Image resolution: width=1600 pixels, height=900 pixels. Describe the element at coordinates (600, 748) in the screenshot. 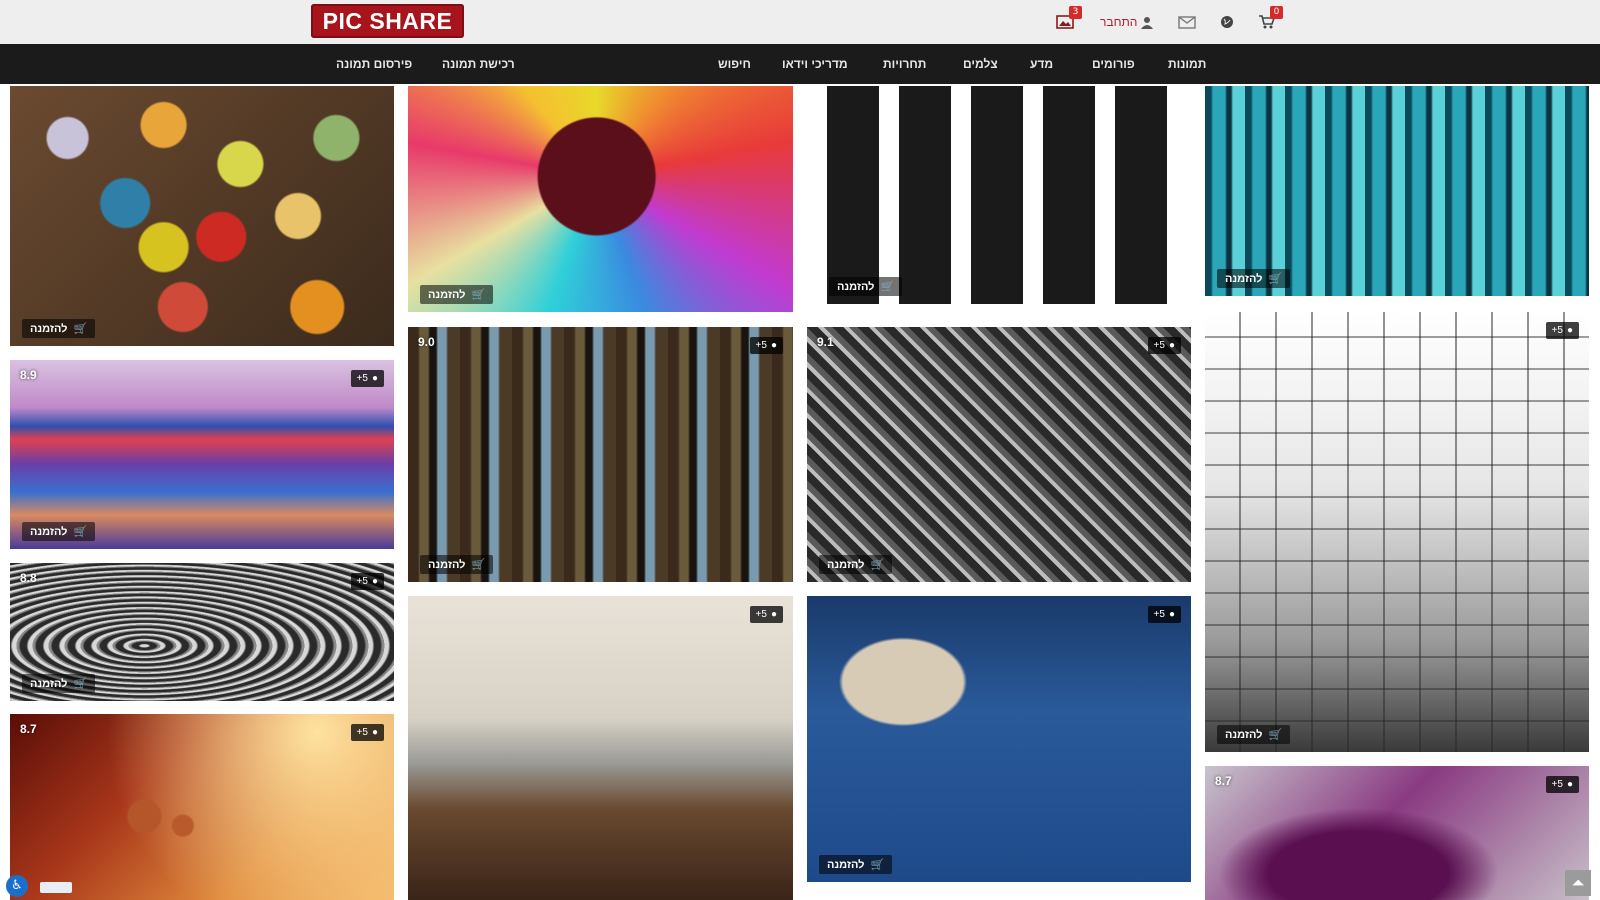

I see `photo-card-birds-mountains: +5 ●` at that location.